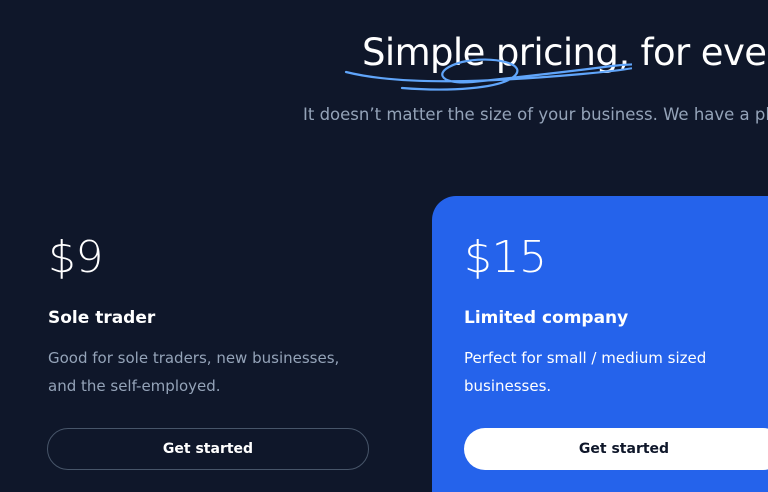 Image resolution: width=768 pixels, height=492 pixels. What do you see at coordinates (505, 257) in the screenshot?
I see `plan-price: $15` at bounding box center [505, 257].